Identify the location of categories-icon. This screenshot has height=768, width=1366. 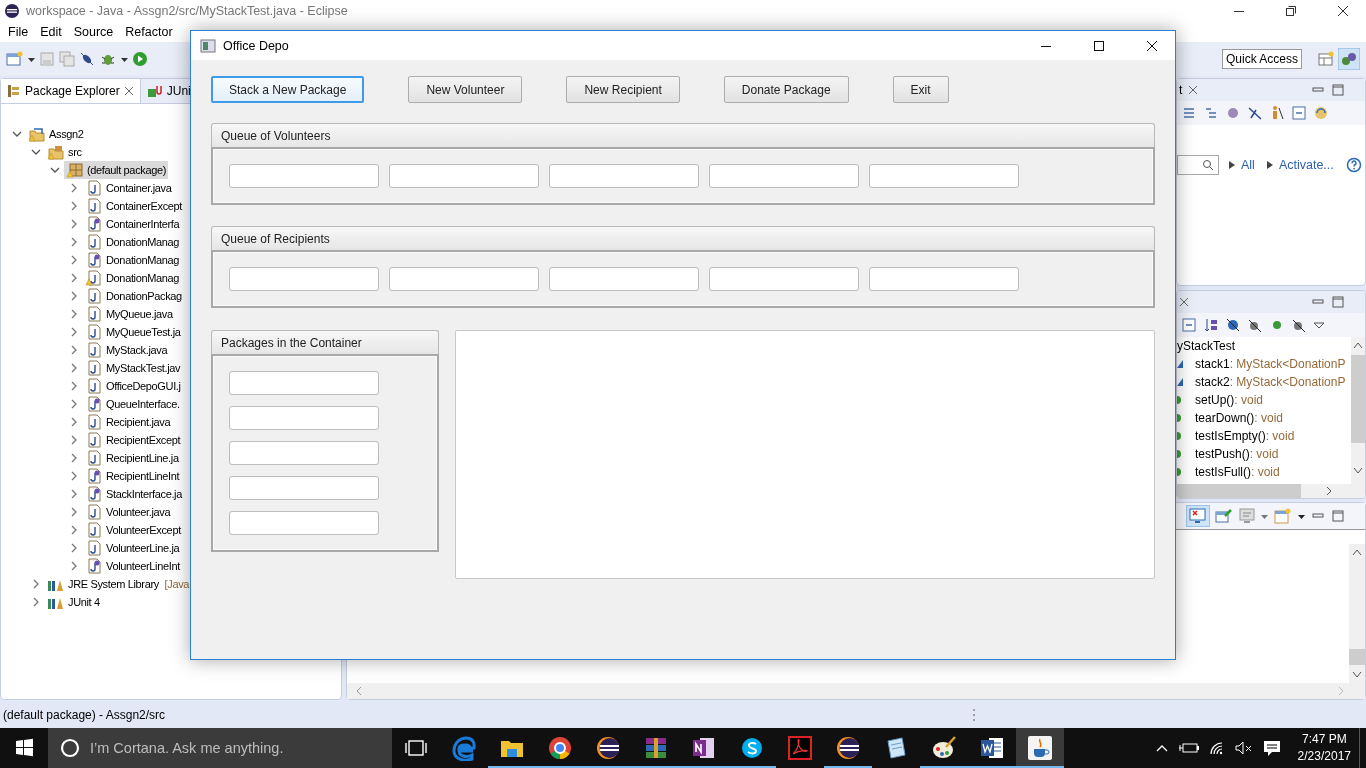
(1211, 113).